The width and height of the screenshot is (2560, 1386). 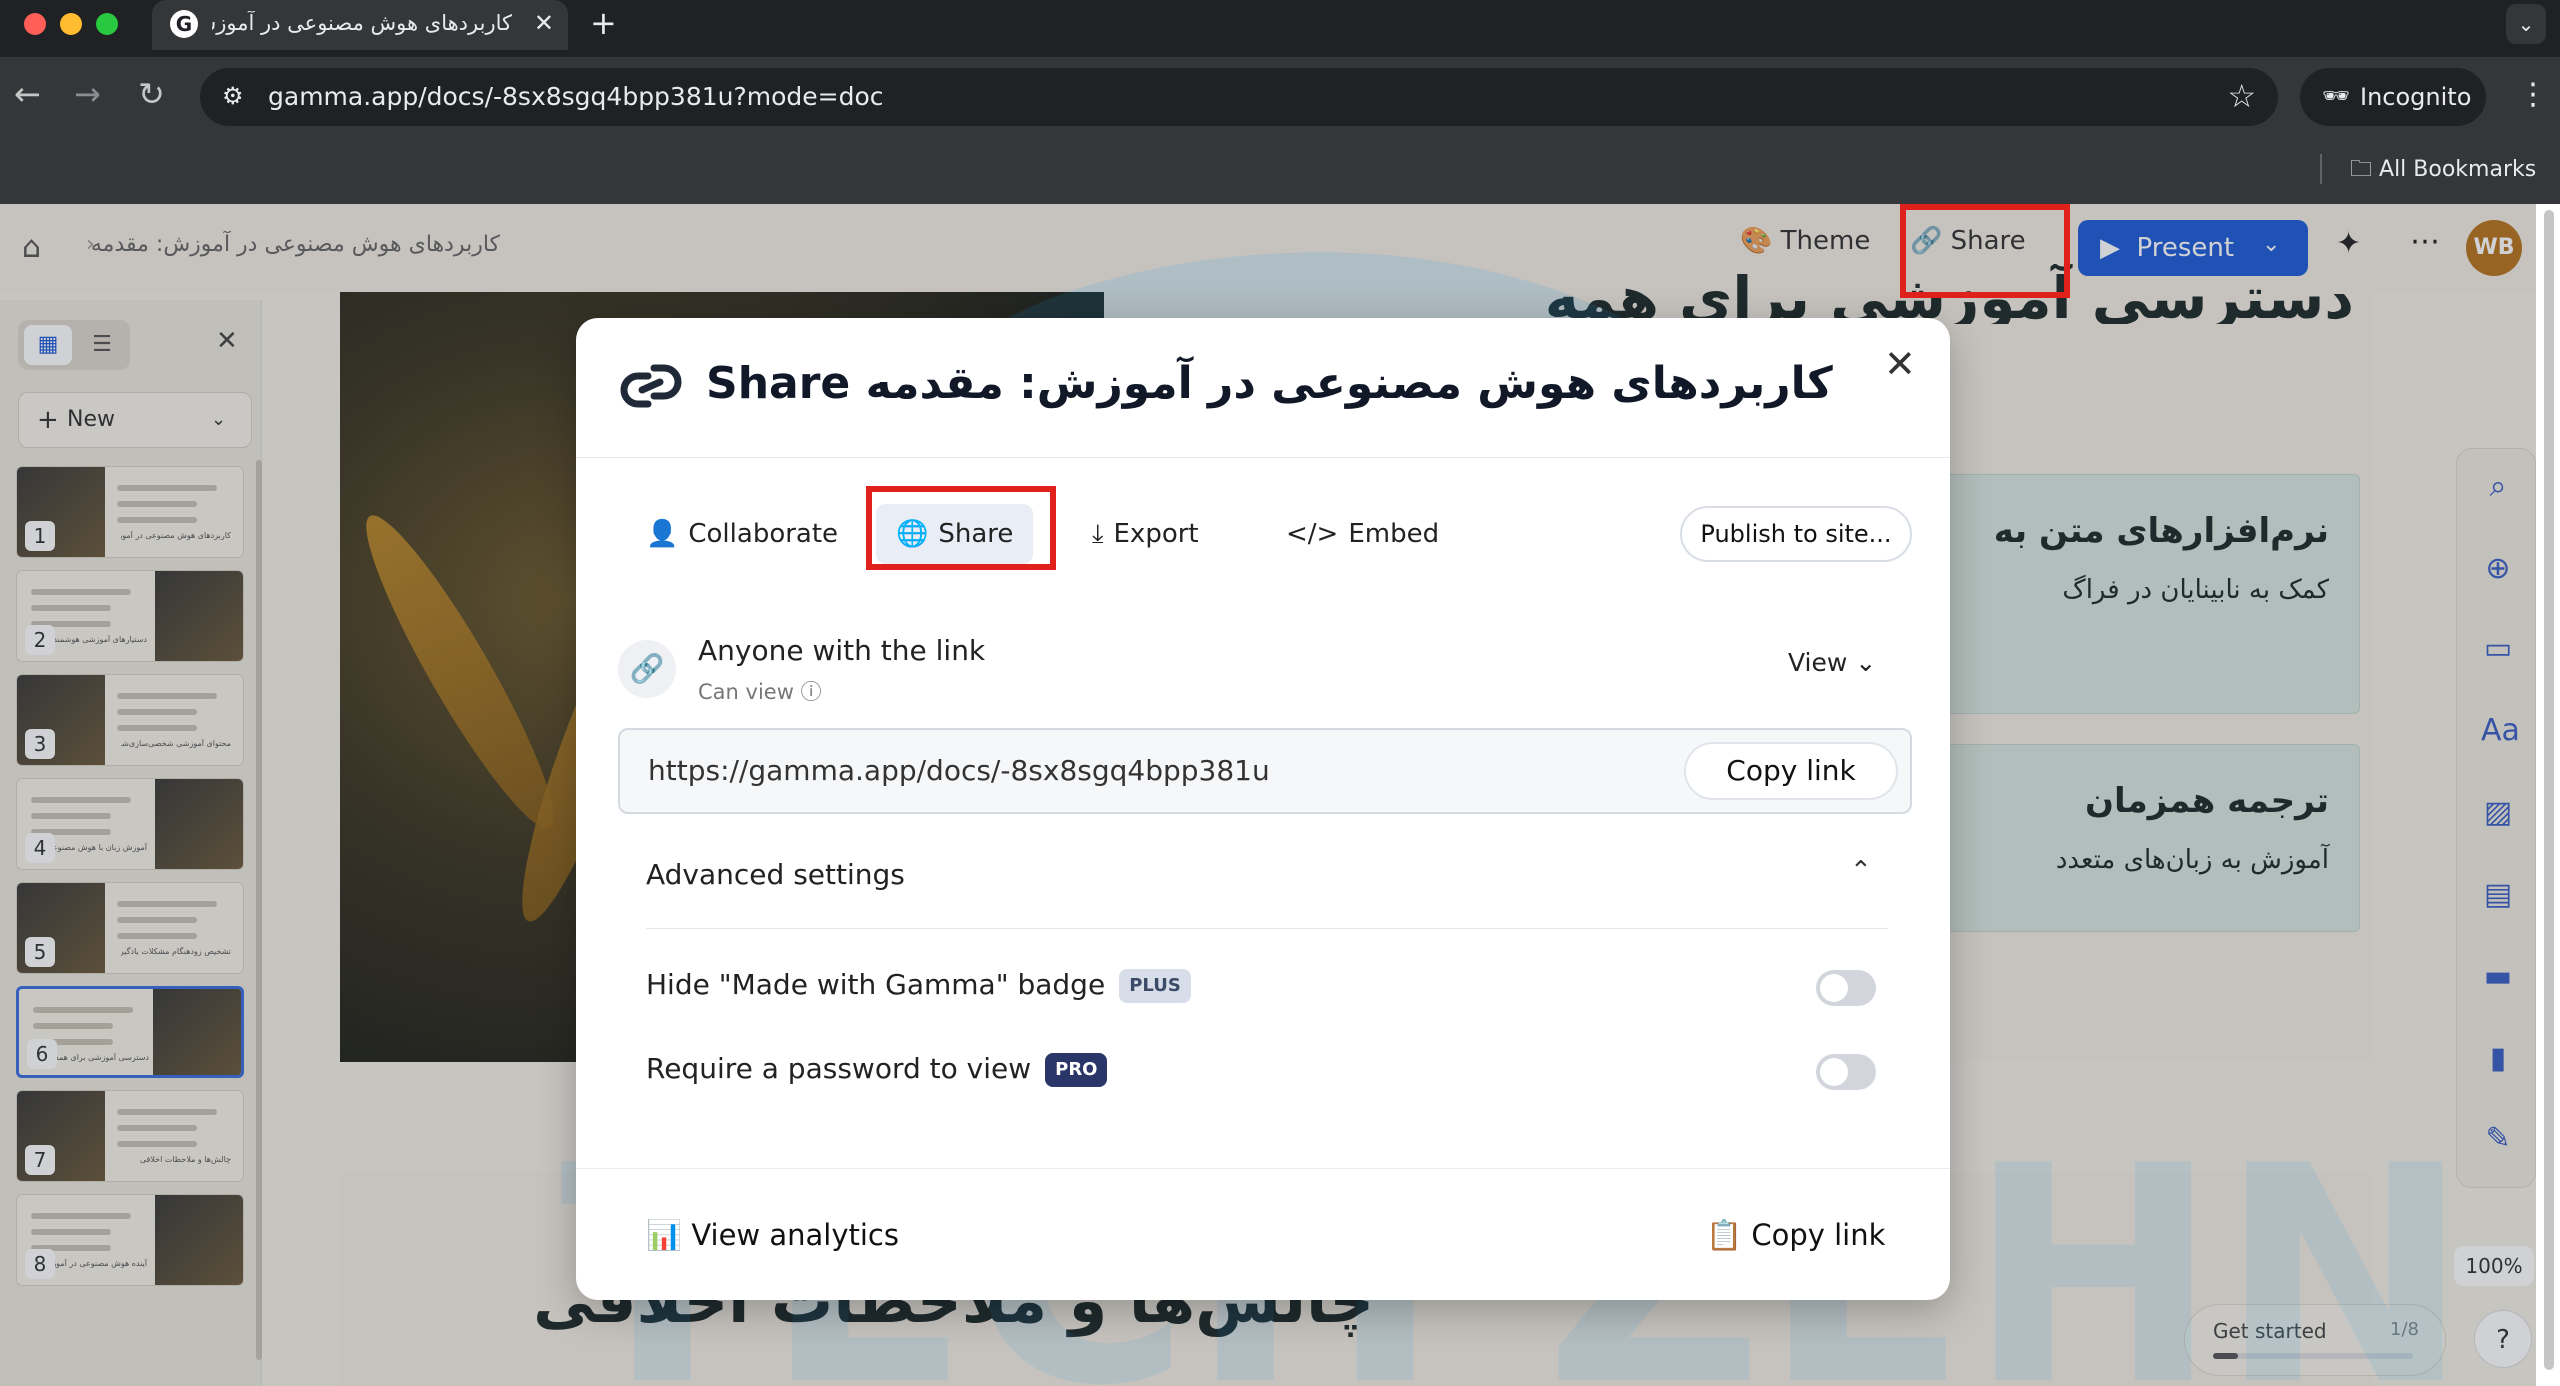 What do you see at coordinates (1076, 1070) in the screenshot?
I see `pro-badge: PRO` at bounding box center [1076, 1070].